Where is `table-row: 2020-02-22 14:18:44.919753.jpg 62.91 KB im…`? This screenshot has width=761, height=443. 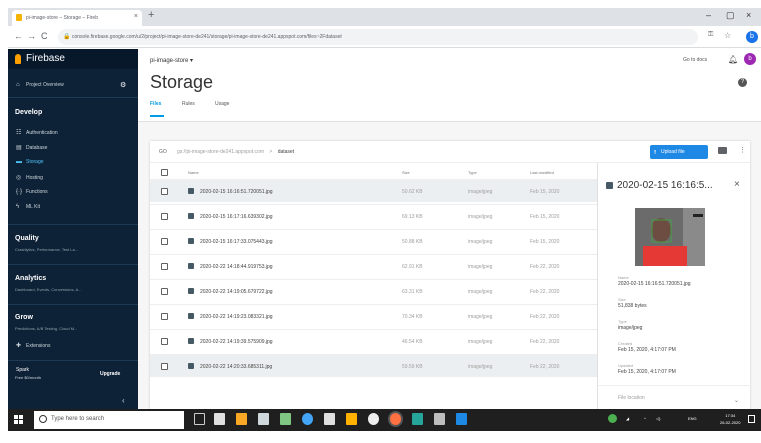
table-row: 2020-02-22 14:18:44.919753.jpg 62.91 KB im… is located at coordinates (373, 265).